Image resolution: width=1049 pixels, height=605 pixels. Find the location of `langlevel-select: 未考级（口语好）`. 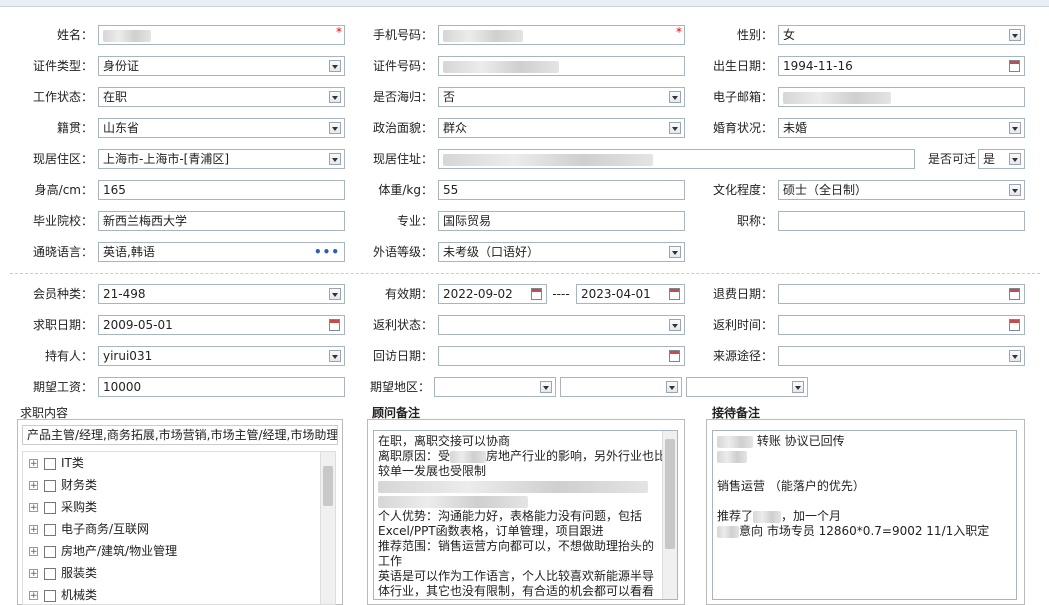

langlevel-select: 未考级（口语好） is located at coordinates (561, 252).